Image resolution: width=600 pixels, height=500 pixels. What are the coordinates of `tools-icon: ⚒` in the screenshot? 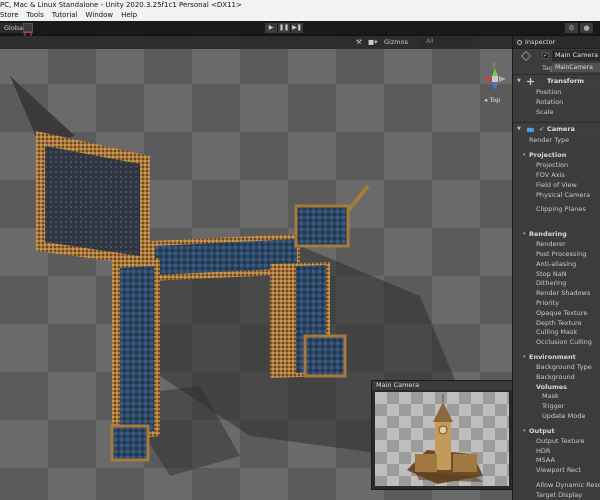 It's located at (359, 42).